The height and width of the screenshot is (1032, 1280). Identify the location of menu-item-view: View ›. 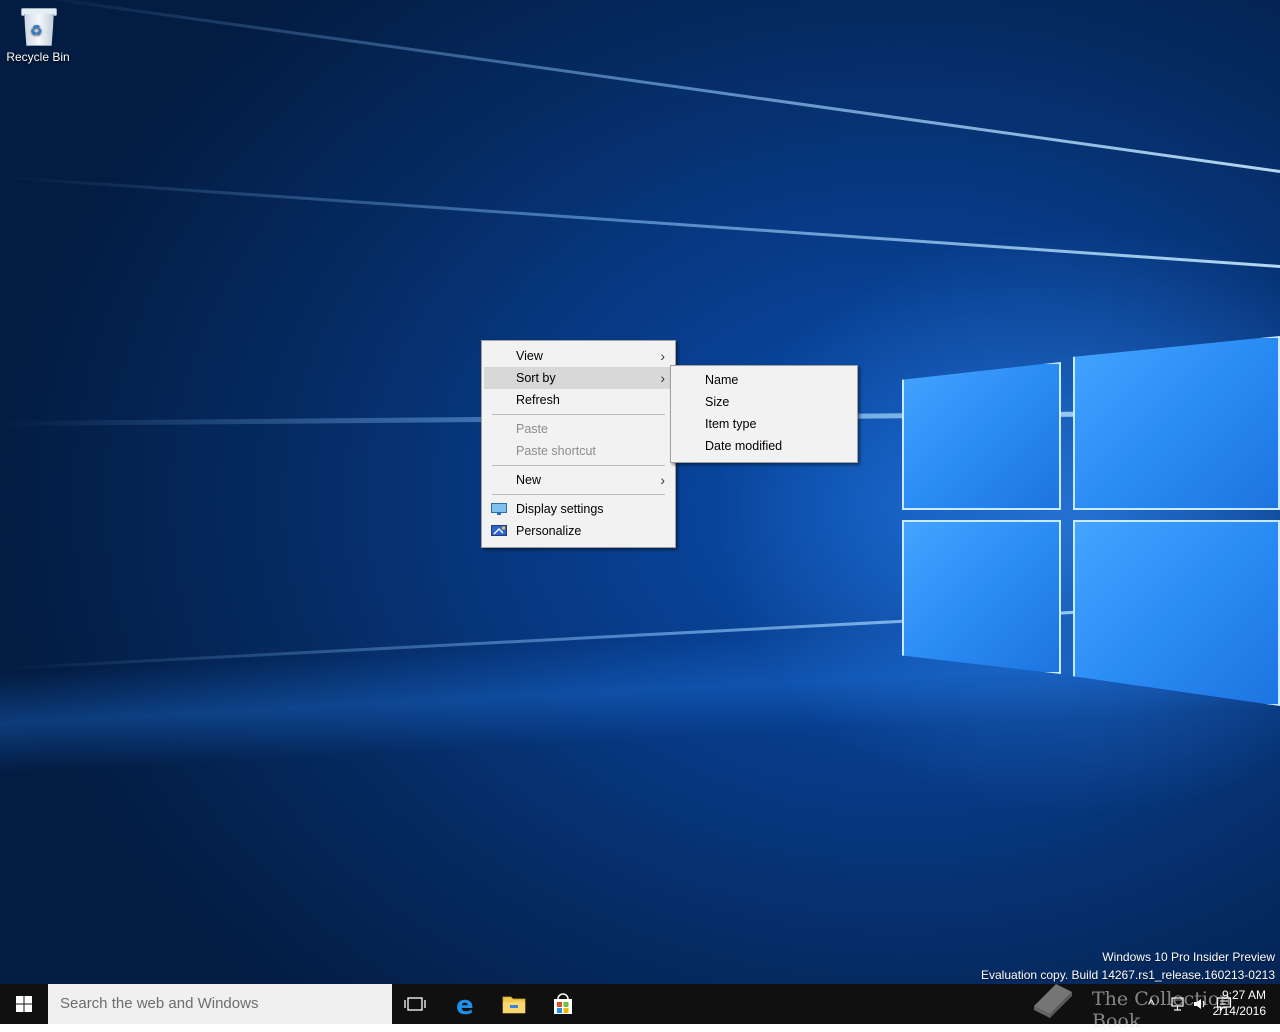
(578, 356).